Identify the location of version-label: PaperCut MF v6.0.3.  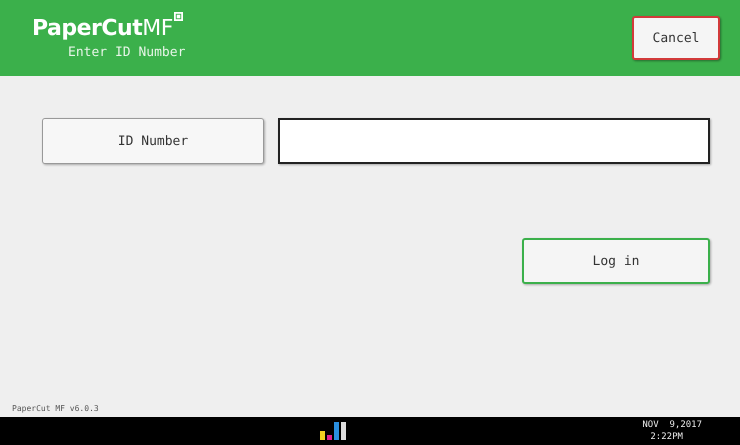
(55, 409).